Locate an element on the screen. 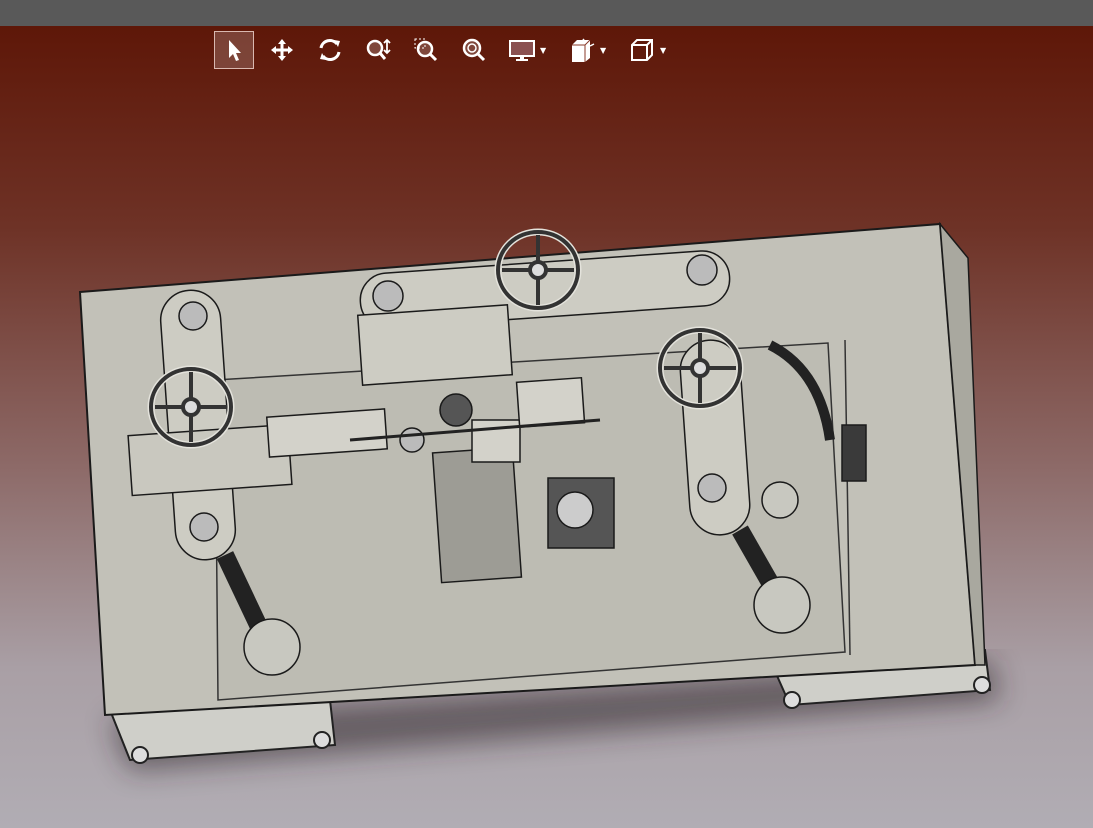  zoom-fit-button is located at coordinates (474, 50).